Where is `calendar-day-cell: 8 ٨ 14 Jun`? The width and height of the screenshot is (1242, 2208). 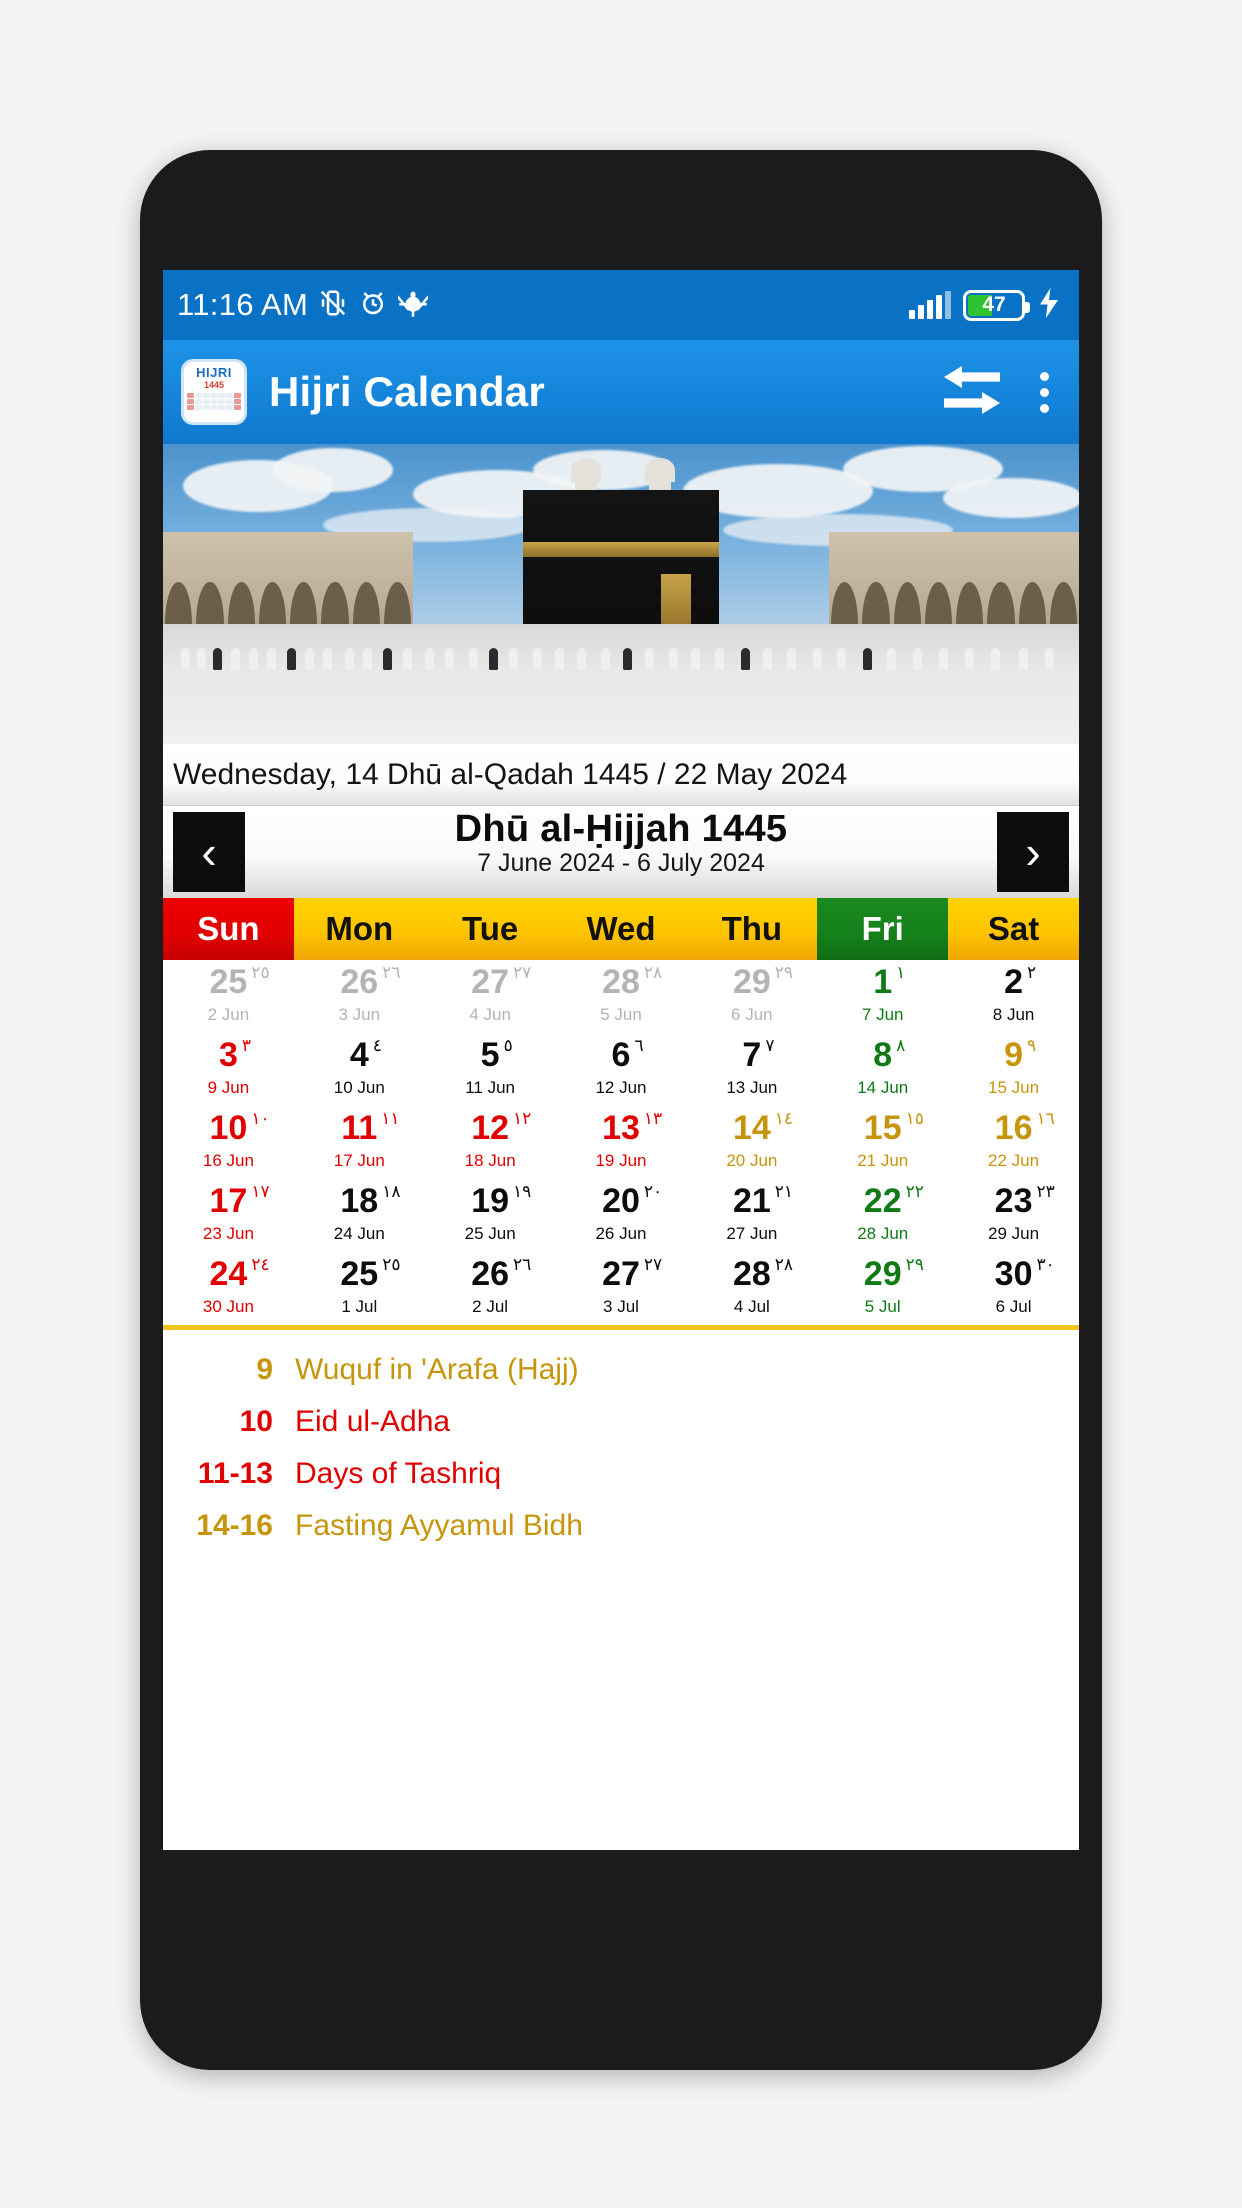 calendar-day-cell: 8 ٨ 14 Jun is located at coordinates (882, 1069).